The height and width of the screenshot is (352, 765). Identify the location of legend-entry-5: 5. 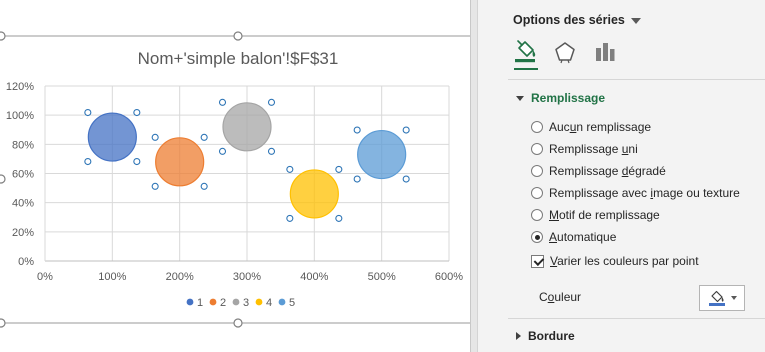
(287, 303).